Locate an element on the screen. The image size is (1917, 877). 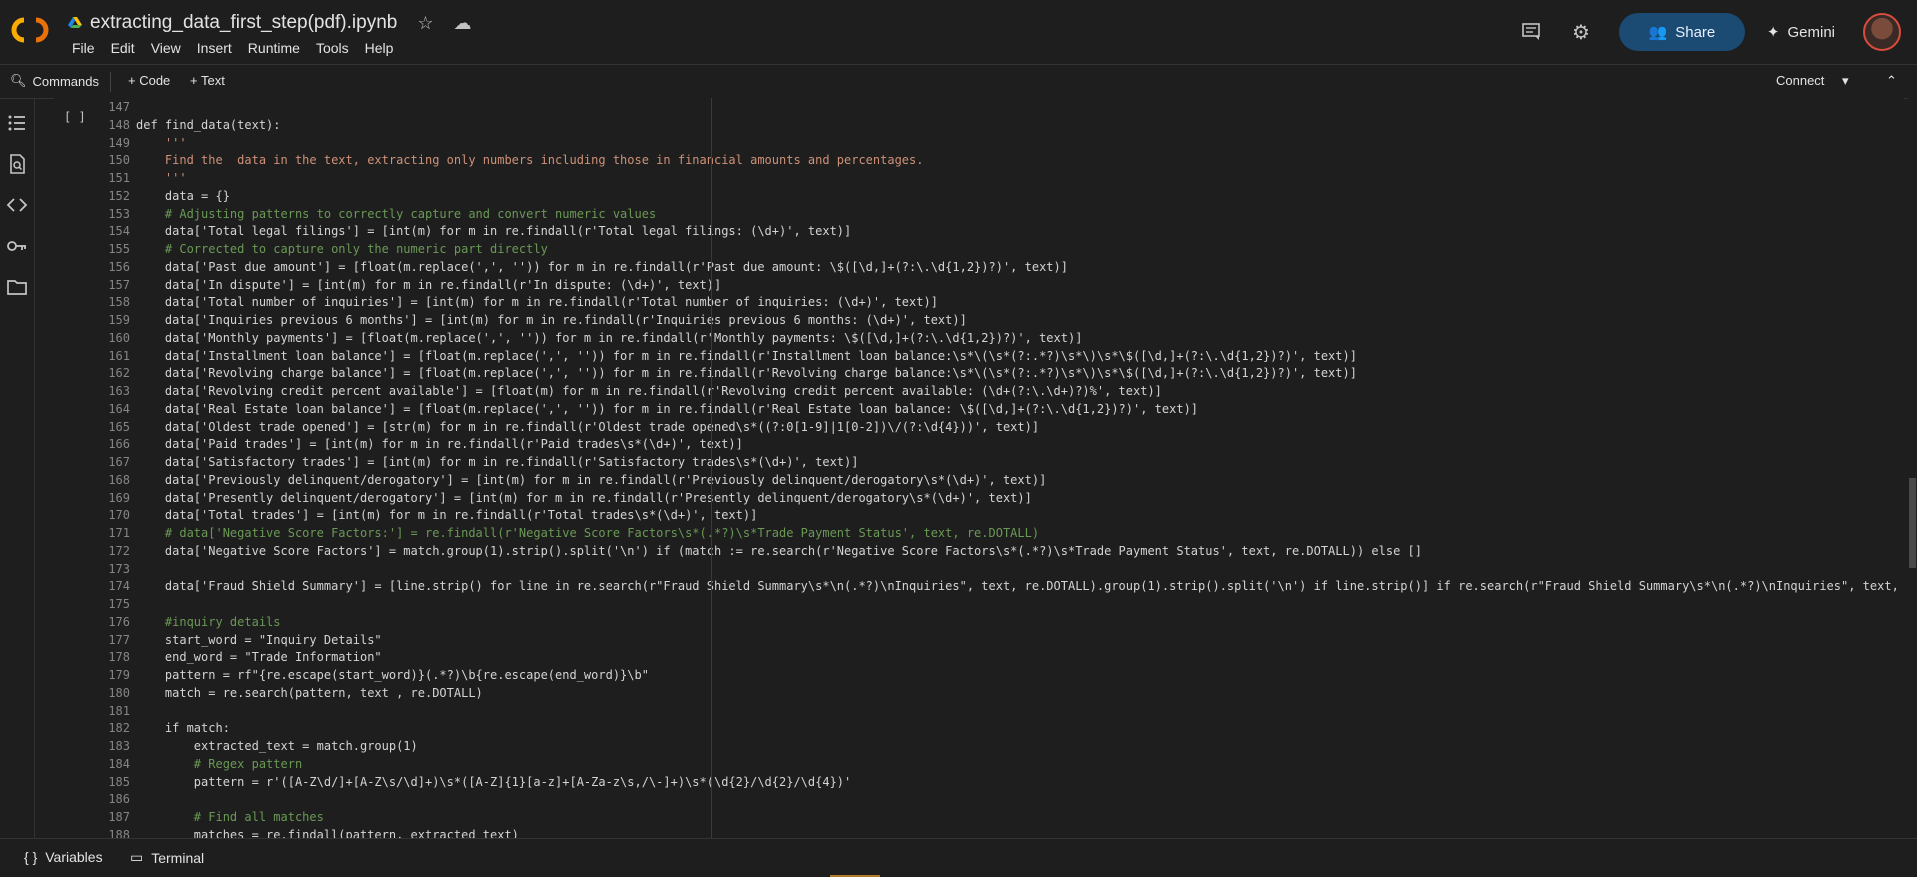
code-line: end_word = "Trade Information" is located at coordinates (259, 657).